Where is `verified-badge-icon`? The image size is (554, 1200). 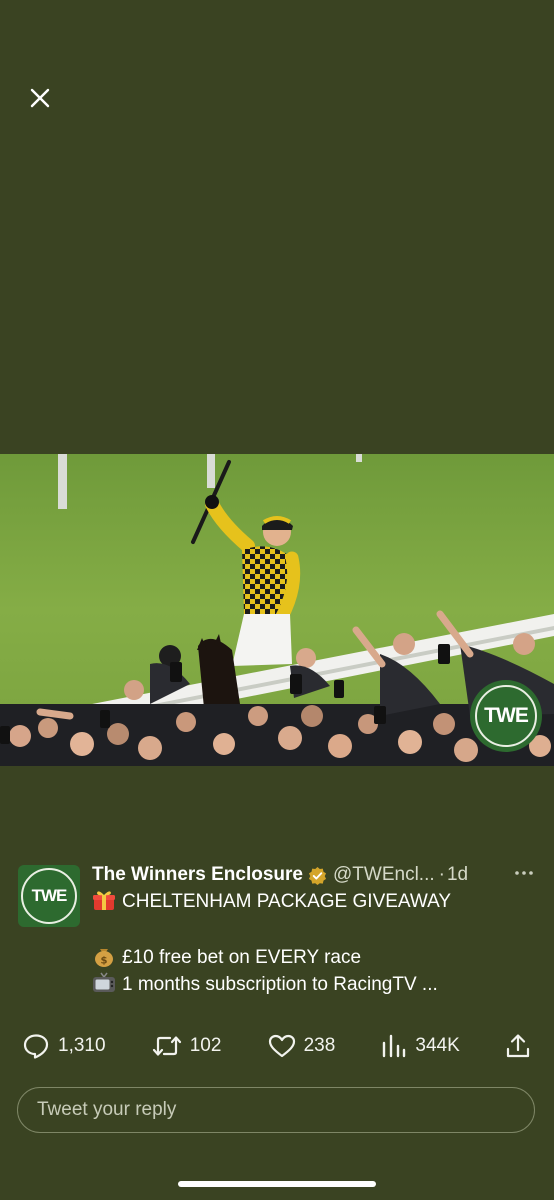 verified-badge-icon is located at coordinates (317, 875).